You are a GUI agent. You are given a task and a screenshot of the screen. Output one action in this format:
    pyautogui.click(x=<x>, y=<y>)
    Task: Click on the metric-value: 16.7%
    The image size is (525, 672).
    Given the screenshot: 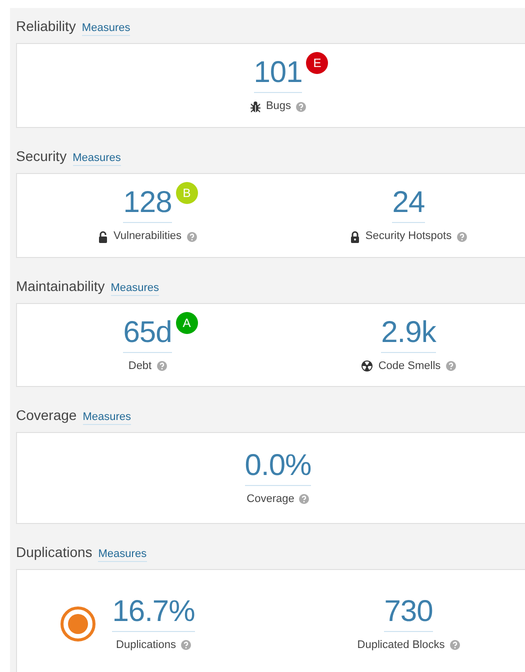 What is the action you would take?
    pyautogui.click(x=153, y=613)
    